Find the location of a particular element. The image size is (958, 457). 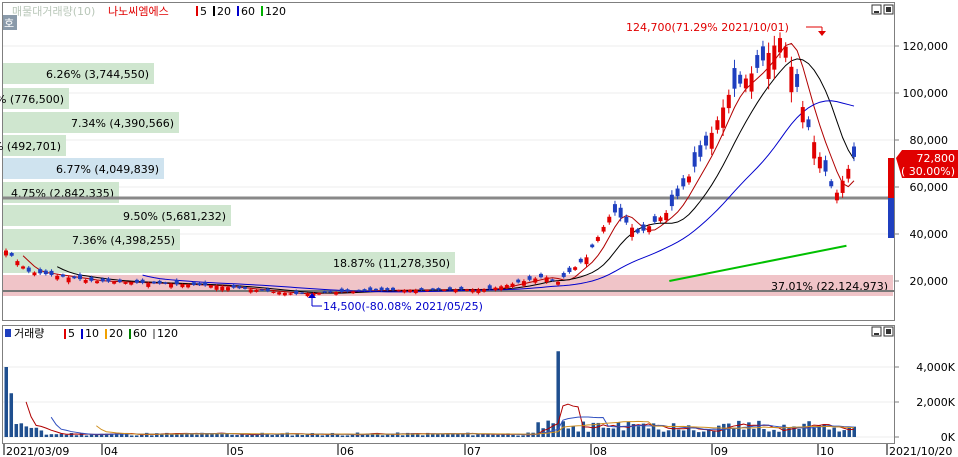

low-annotation-label: 14,500(-80.08% 2021/05/25) is located at coordinates (403, 306).